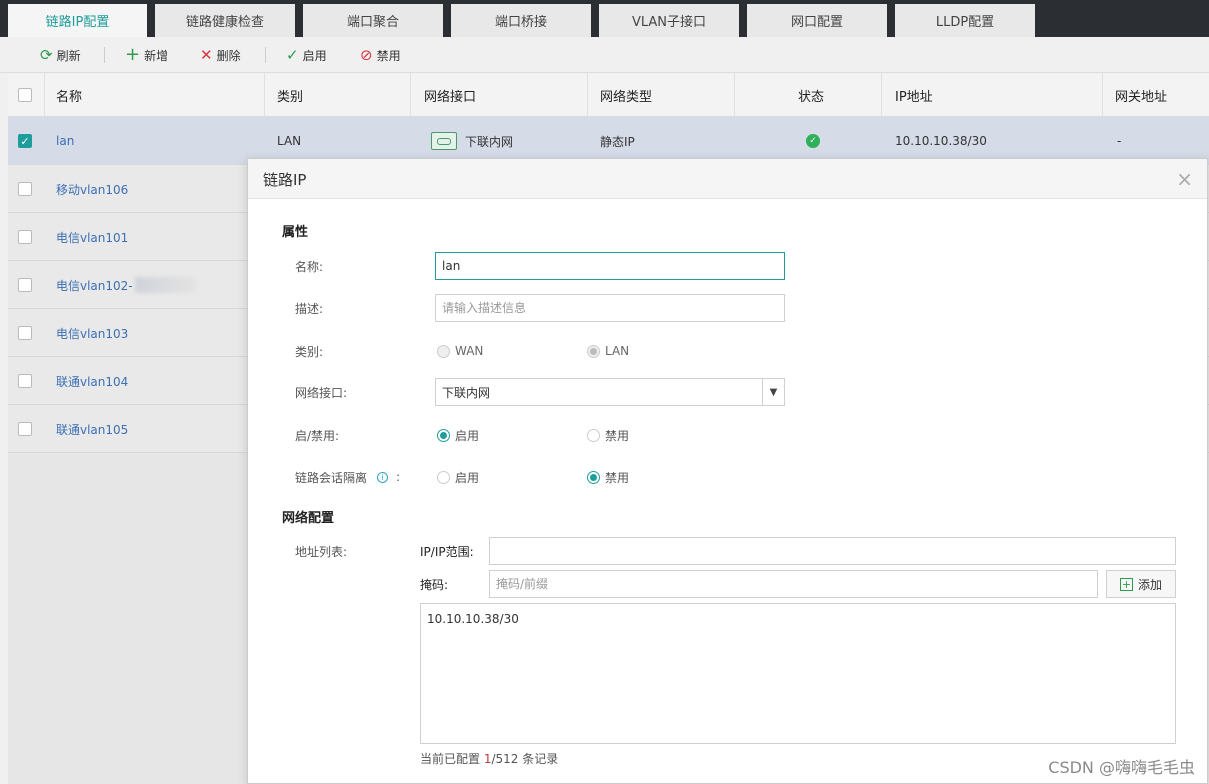 The height and width of the screenshot is (784, 1209). I want to click on network-port-icon, so click(444, 141).